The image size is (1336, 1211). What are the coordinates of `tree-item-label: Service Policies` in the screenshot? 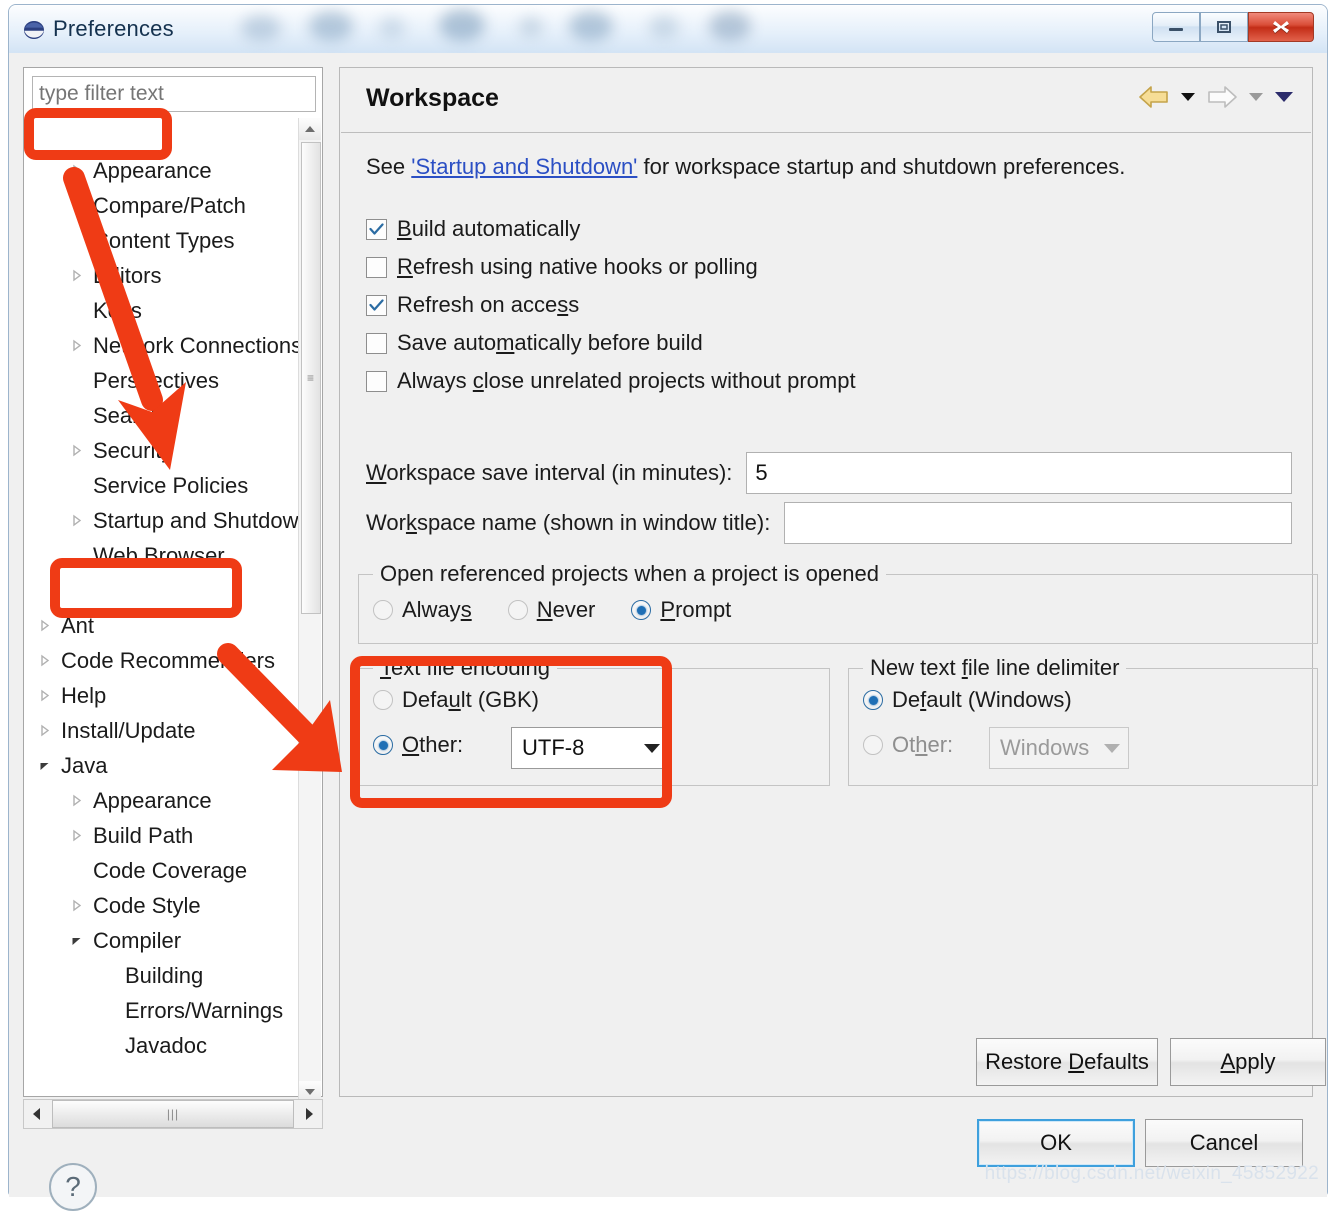 It's located at (171, 485).